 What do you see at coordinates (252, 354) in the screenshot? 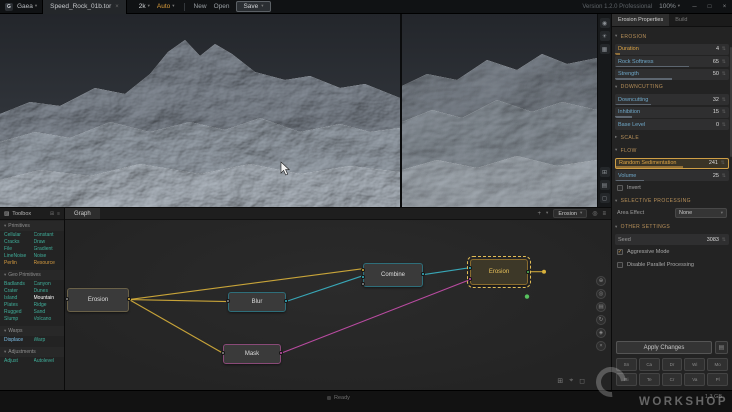
I see `graph-node-mask: Mask` at bounding box center [252, 354].